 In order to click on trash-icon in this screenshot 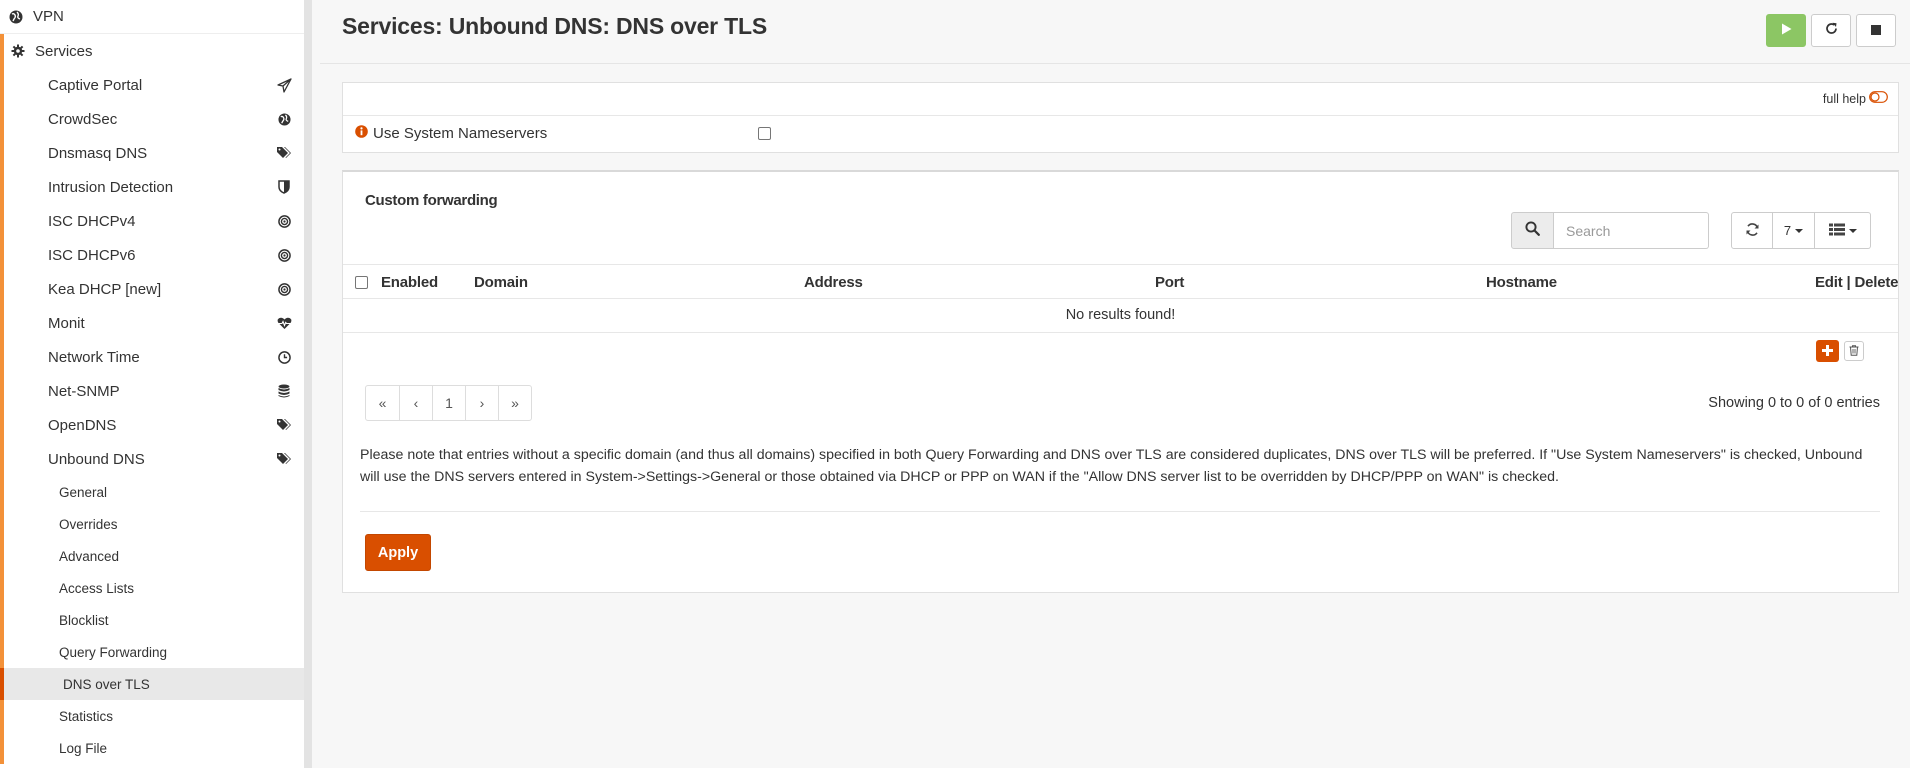, I will do `click(1854, 351)`.